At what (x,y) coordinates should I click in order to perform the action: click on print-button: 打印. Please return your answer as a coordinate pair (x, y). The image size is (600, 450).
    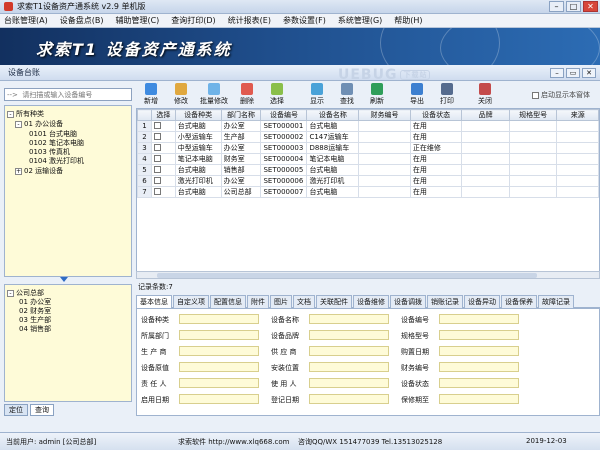
    Looking at the image, I should click on (447, 94).